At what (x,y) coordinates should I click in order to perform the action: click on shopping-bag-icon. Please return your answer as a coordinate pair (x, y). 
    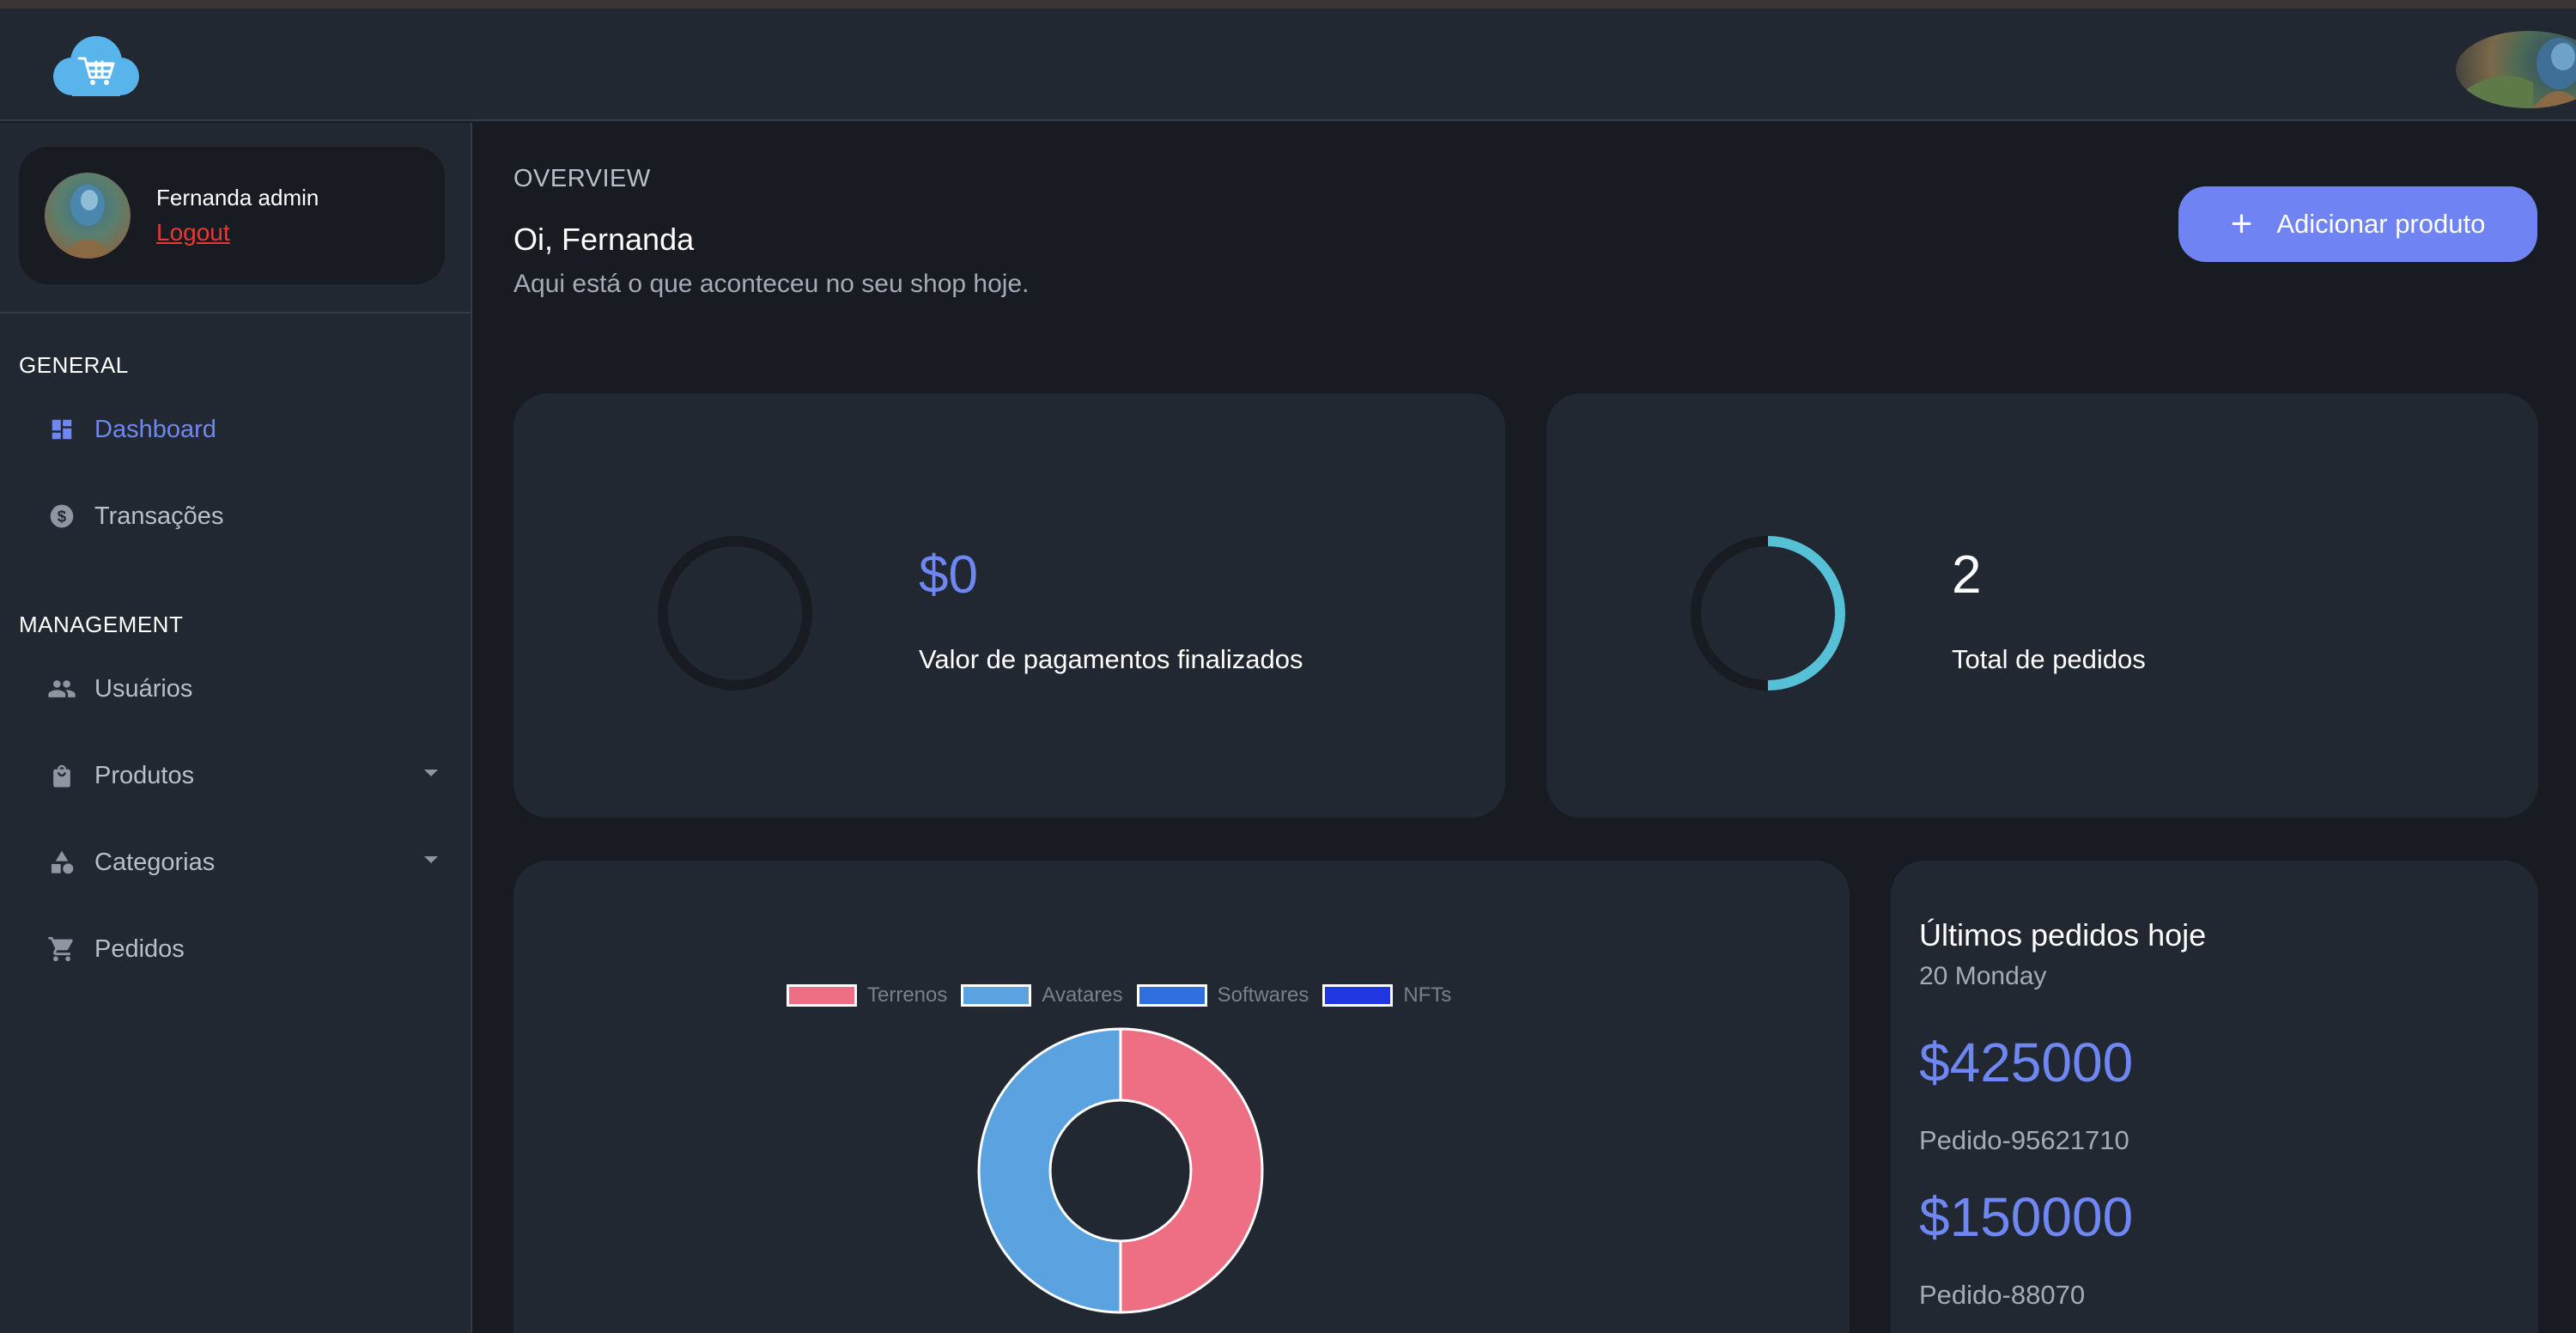
    Looking at the image, I should click on (62, 775).